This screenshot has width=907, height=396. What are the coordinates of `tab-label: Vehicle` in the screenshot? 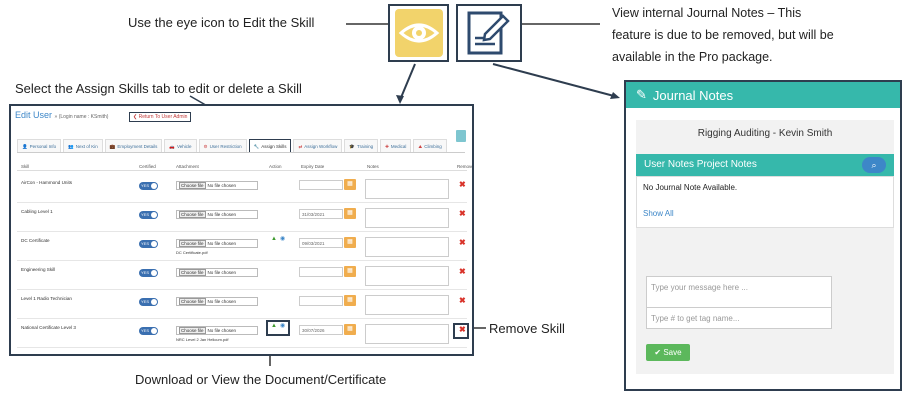 It's located at (184, 146).